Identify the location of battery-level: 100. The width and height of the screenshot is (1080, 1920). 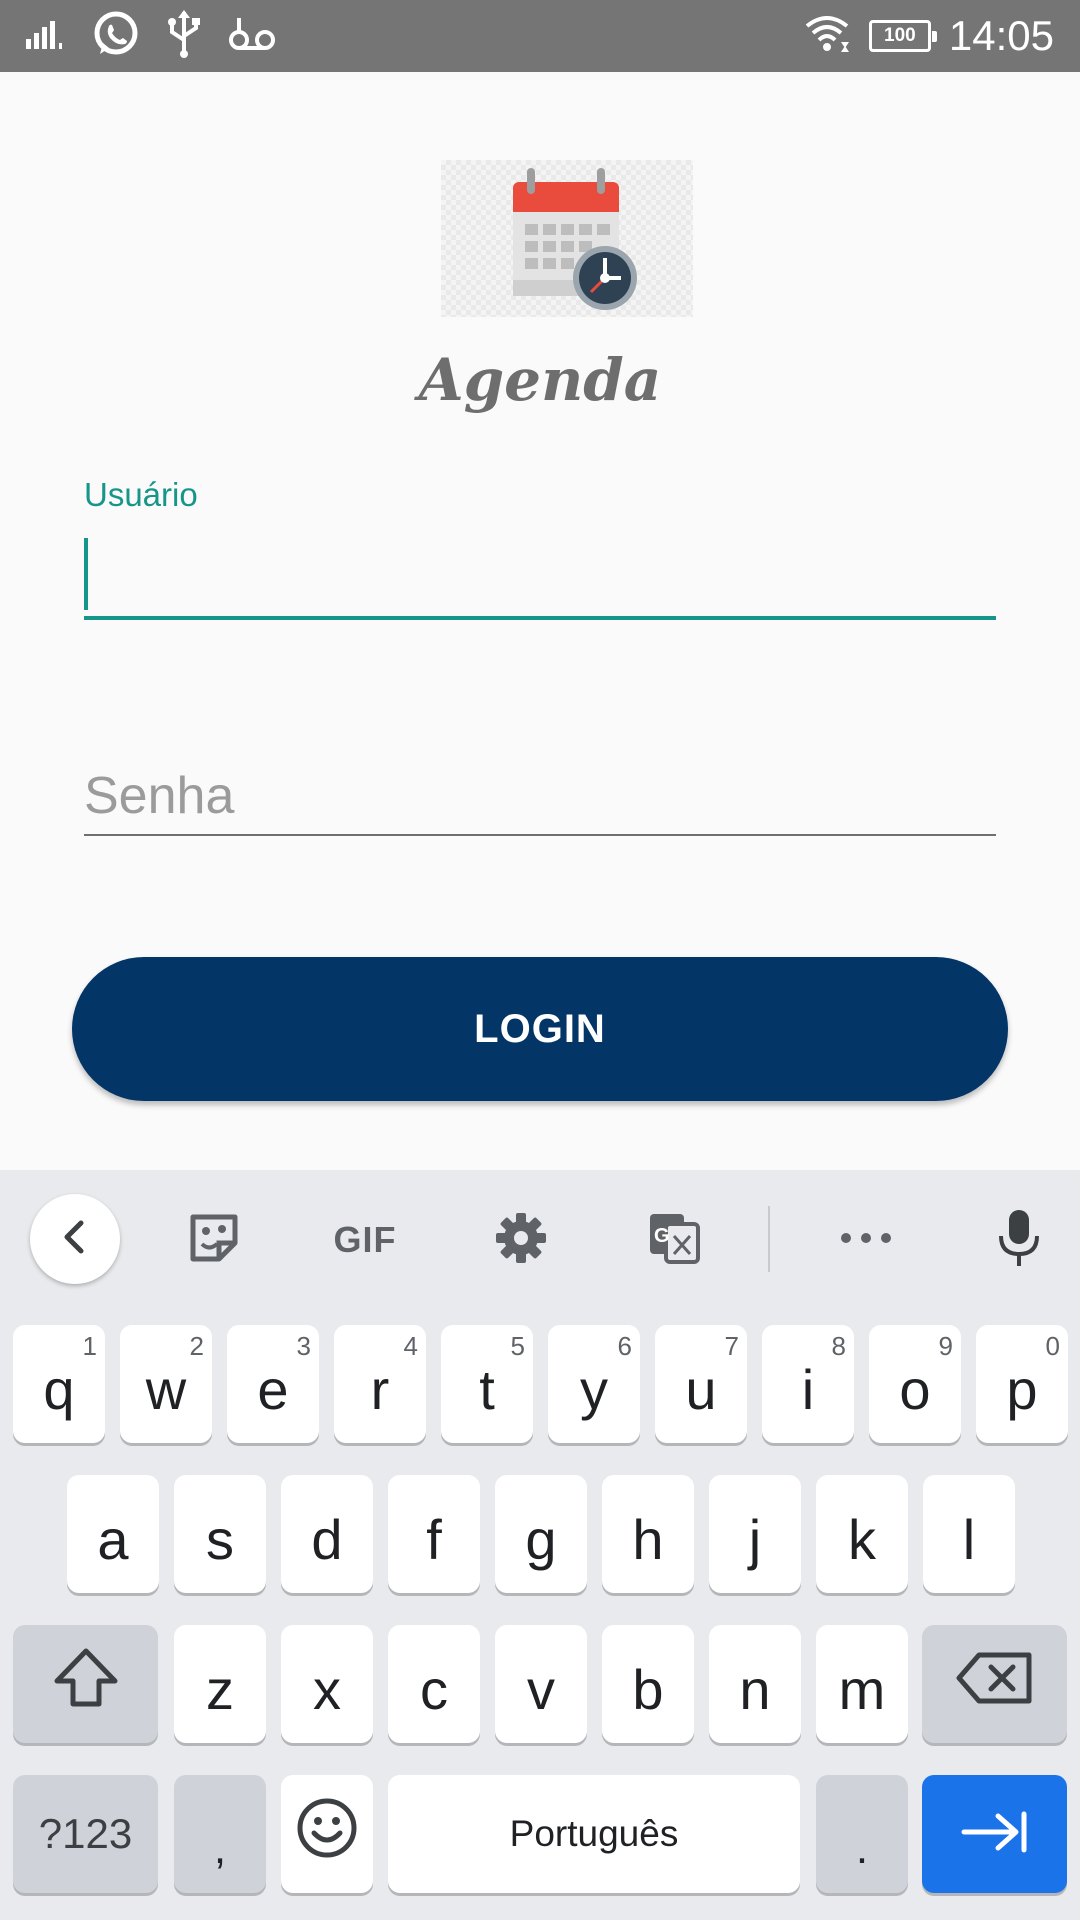
(900, 35).